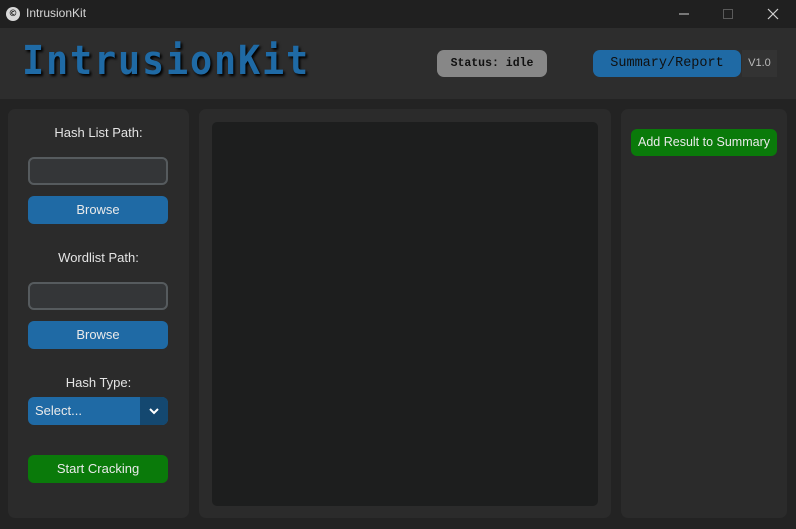 The width and height of the screenshot is (796, 529). What do you see at coordinates (56, 13) in the screenshot?
I see `window-title: IntrusionKit` at bounding box center [56, 13].